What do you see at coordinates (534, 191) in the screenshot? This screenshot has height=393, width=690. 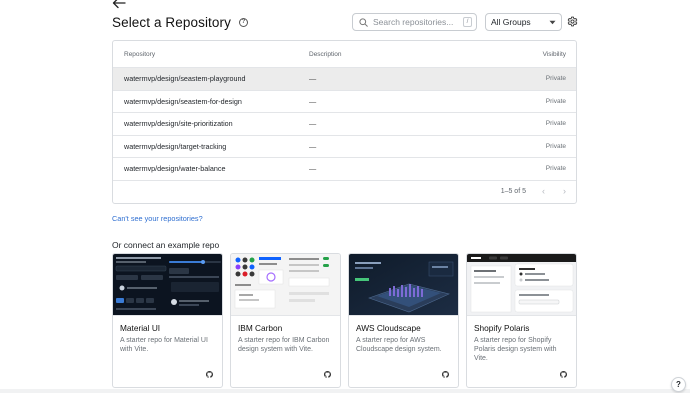 I see `pagination: 1–5 of 5 ‹ ›` at bounding box center [534, 191].